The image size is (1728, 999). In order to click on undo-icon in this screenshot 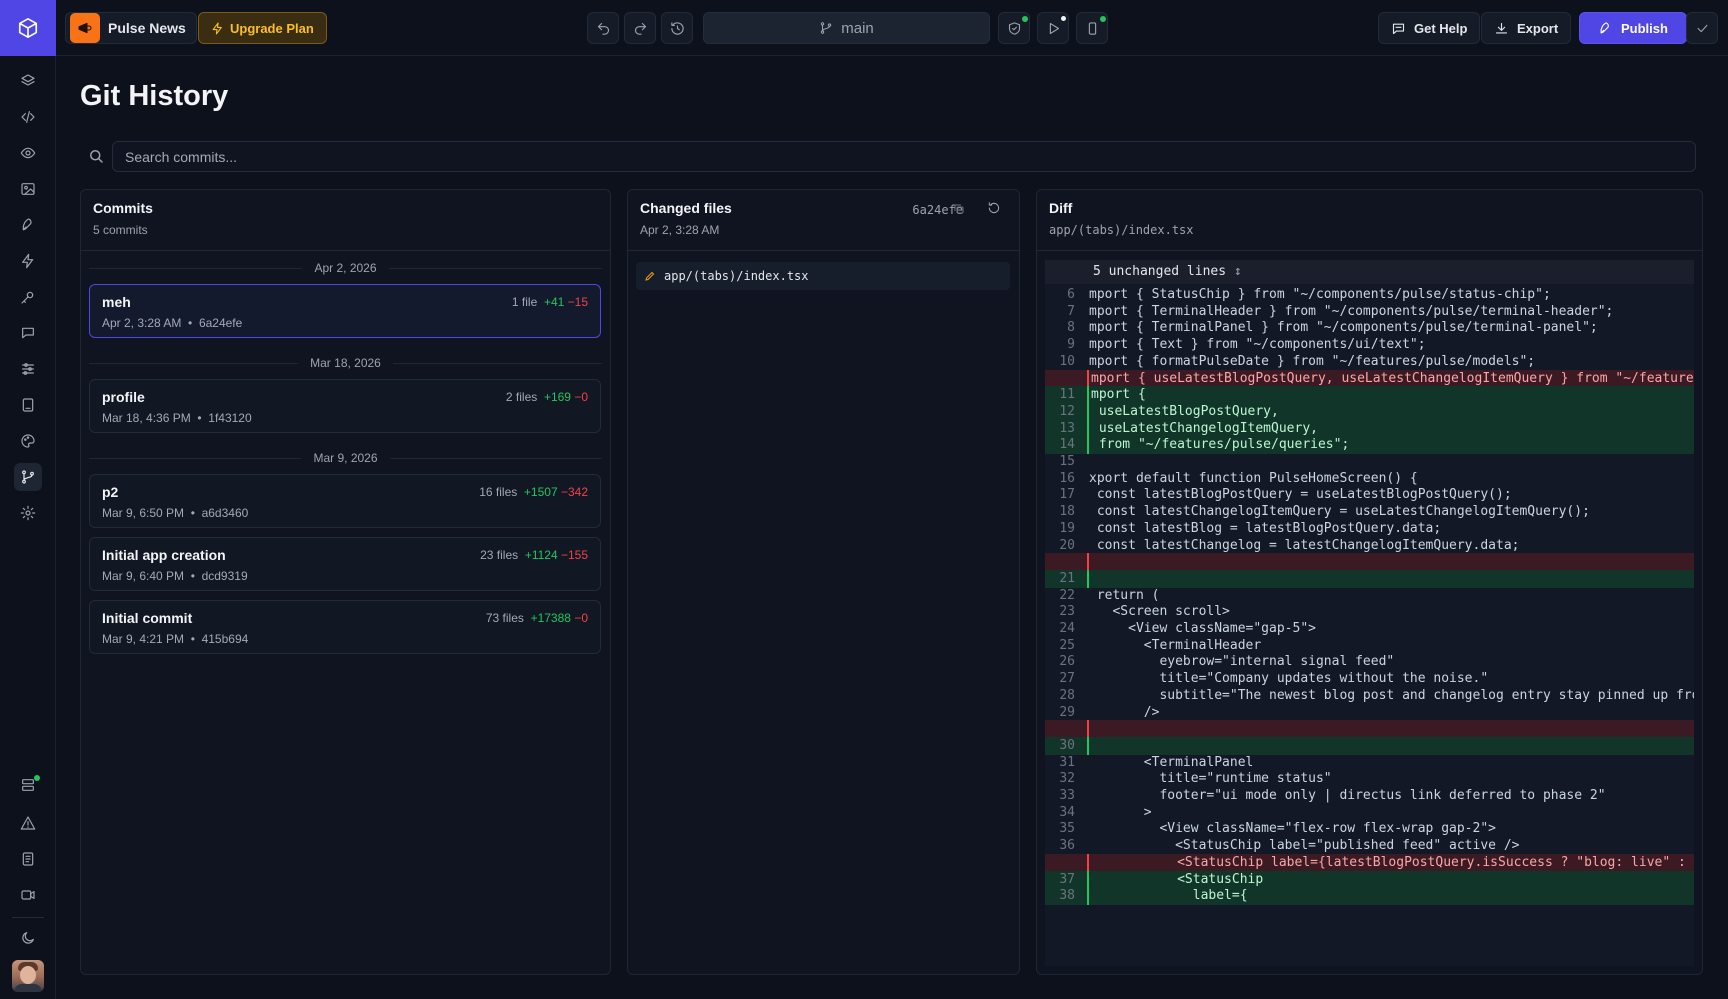, I will do `click(603, 28)`.